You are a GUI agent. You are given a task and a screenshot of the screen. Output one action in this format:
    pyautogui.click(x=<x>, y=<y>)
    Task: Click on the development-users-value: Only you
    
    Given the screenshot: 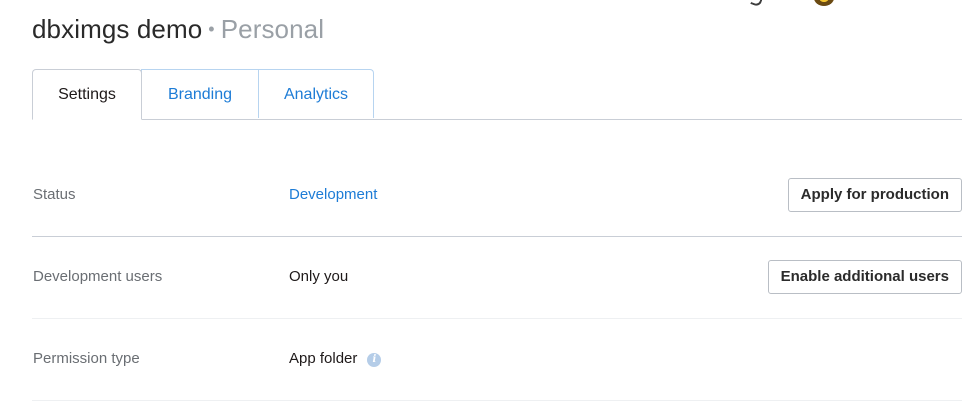 What is the action you would take?
    pyautogui.click(x=319, y=276)
    